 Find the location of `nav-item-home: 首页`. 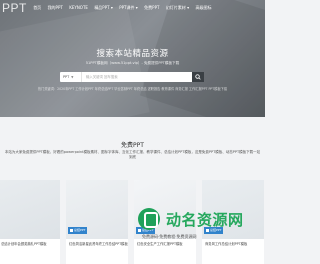

nav-item-home: 首页 is located at coordinates (37, 8).